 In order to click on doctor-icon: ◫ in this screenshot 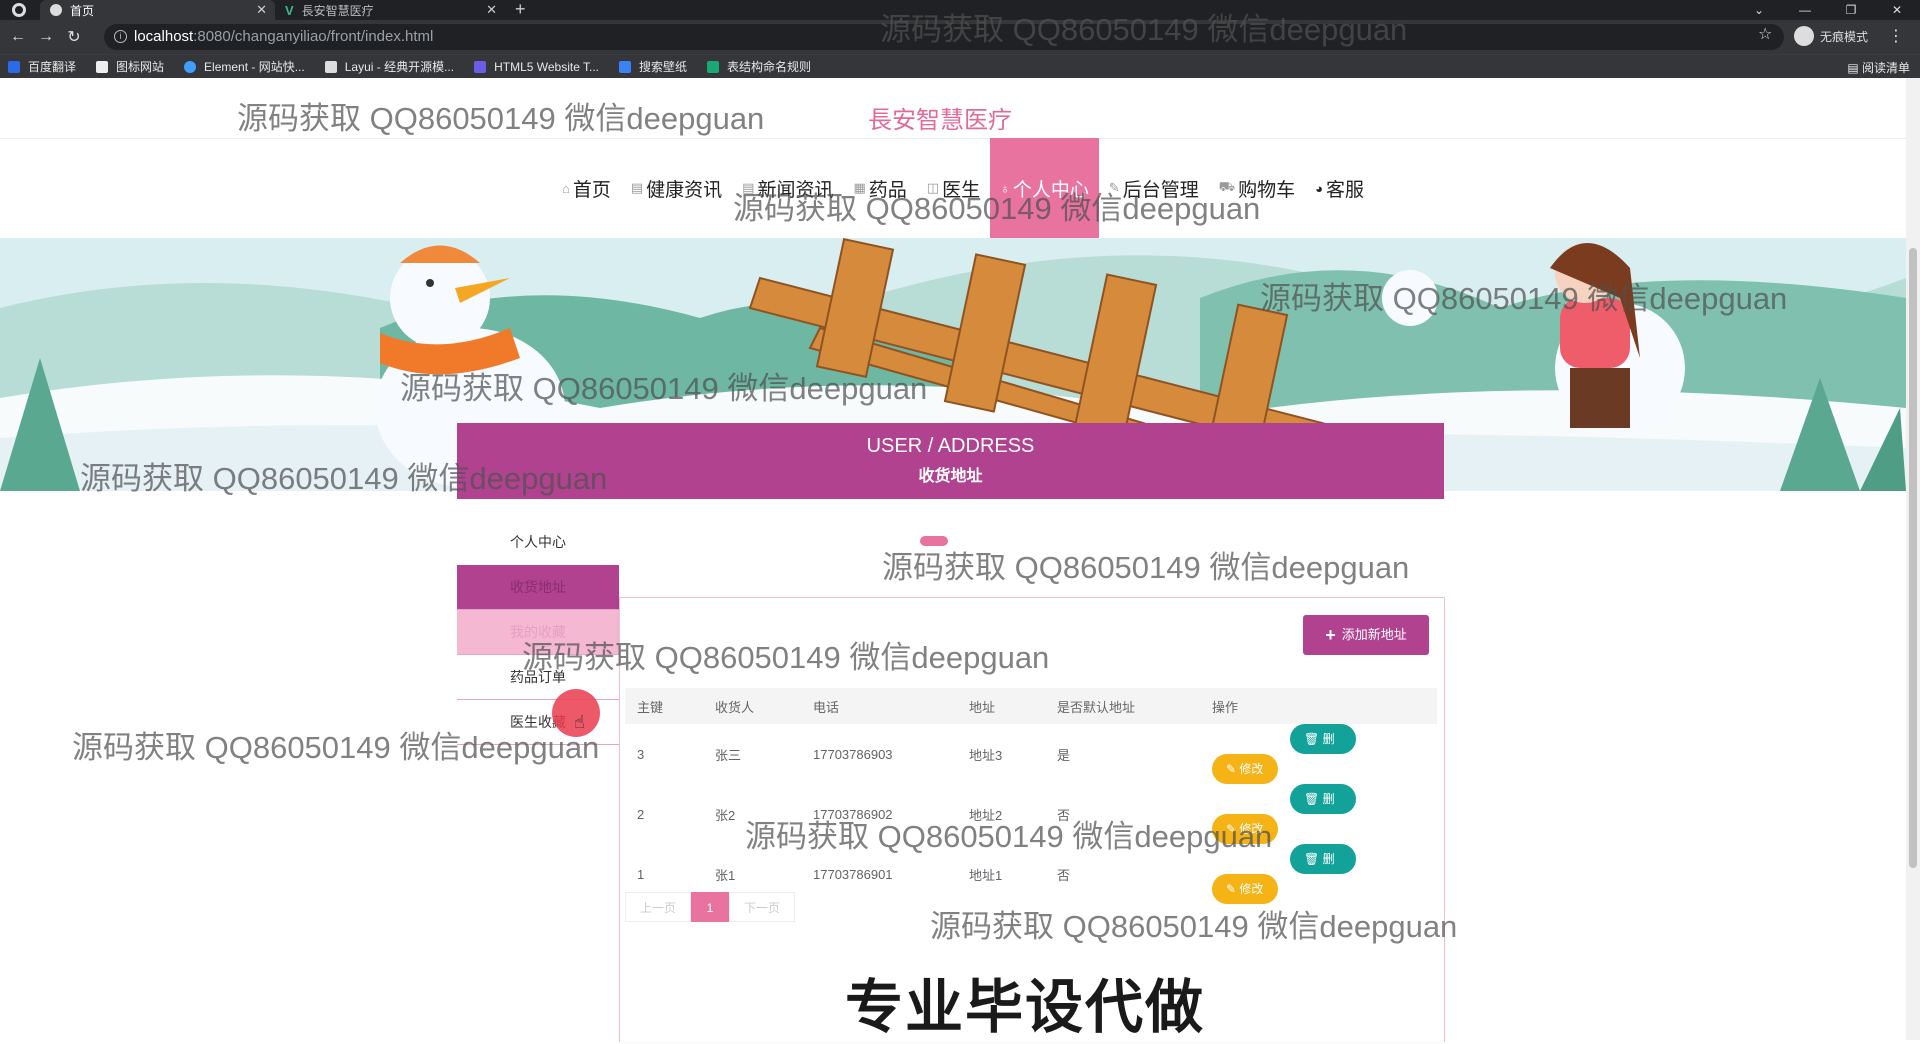, I will do `click(933, 187)`.